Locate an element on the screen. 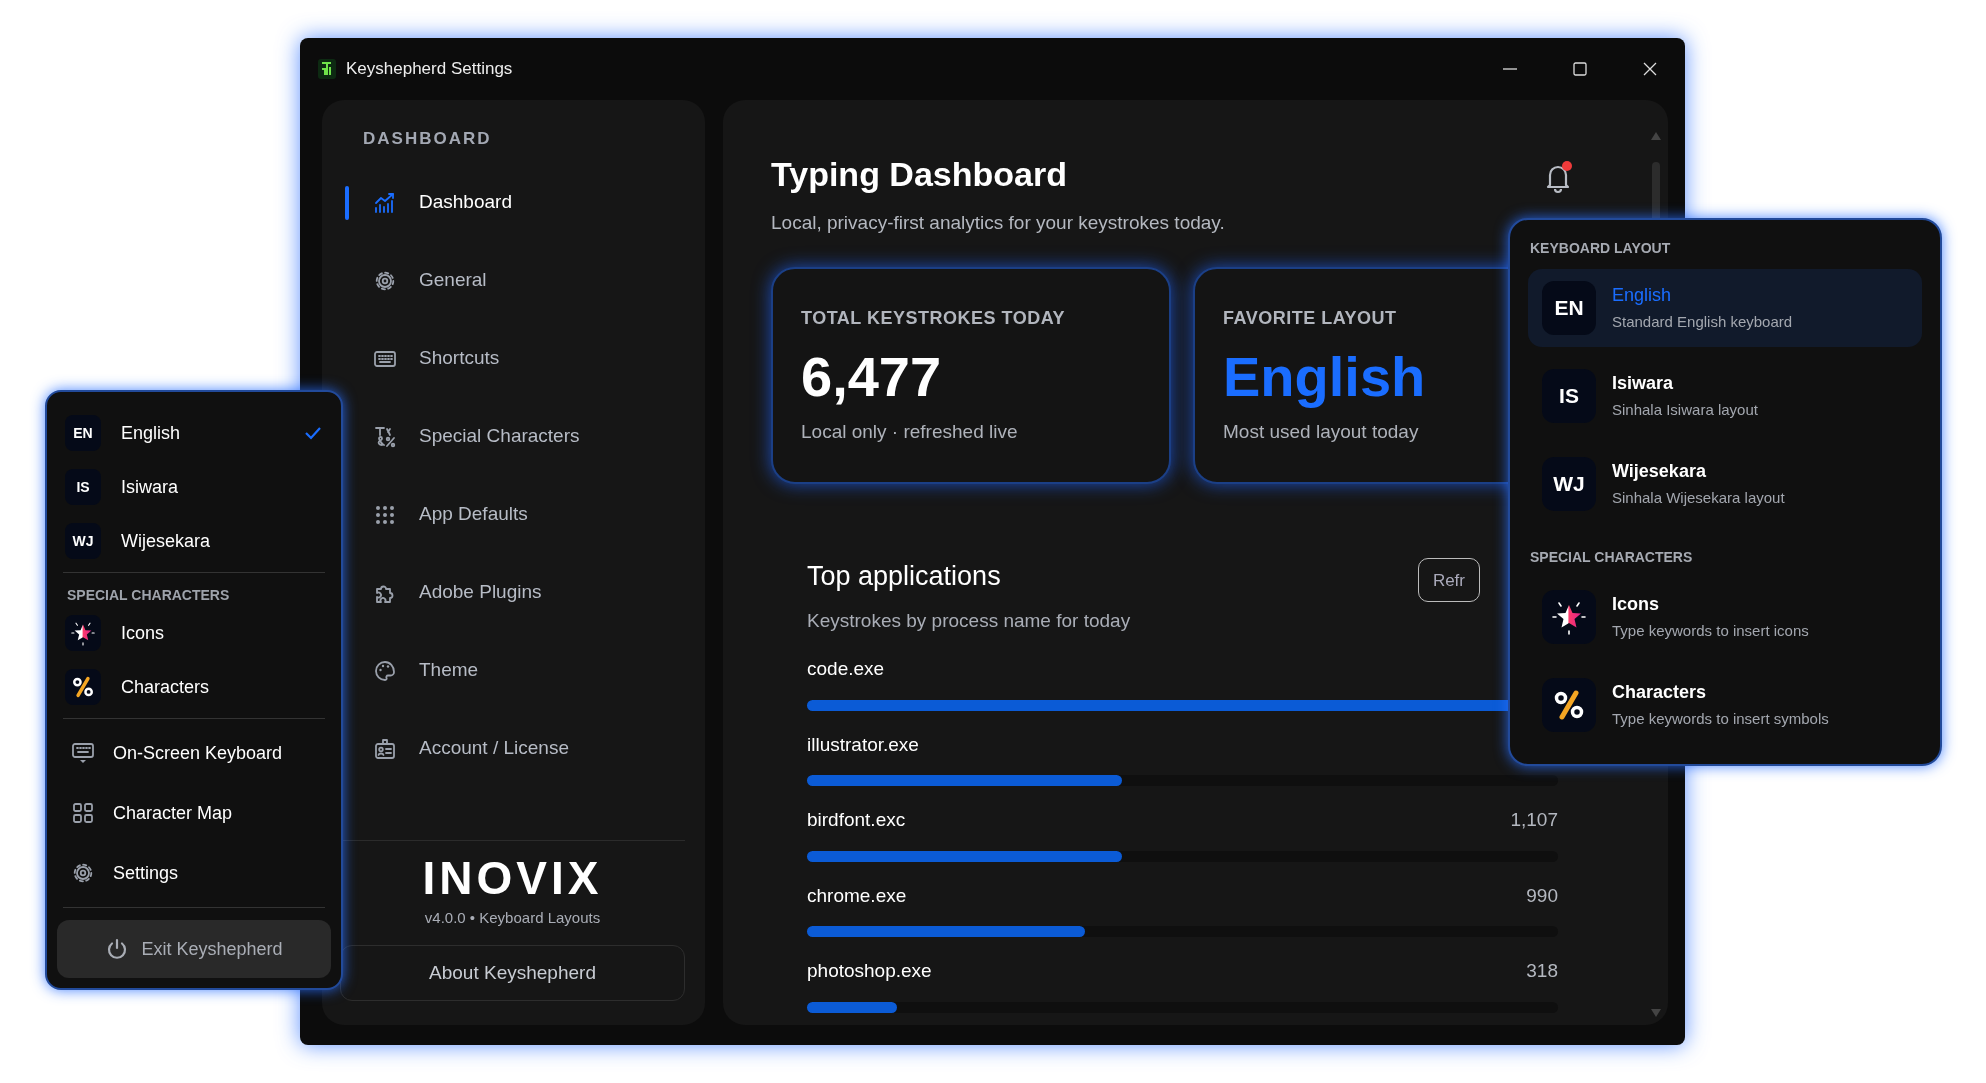 Image resolution: width=1986 pixels, height=1083 pixels. menu-item-description: Standard English keyboard is located at coordinates (1702, 322).